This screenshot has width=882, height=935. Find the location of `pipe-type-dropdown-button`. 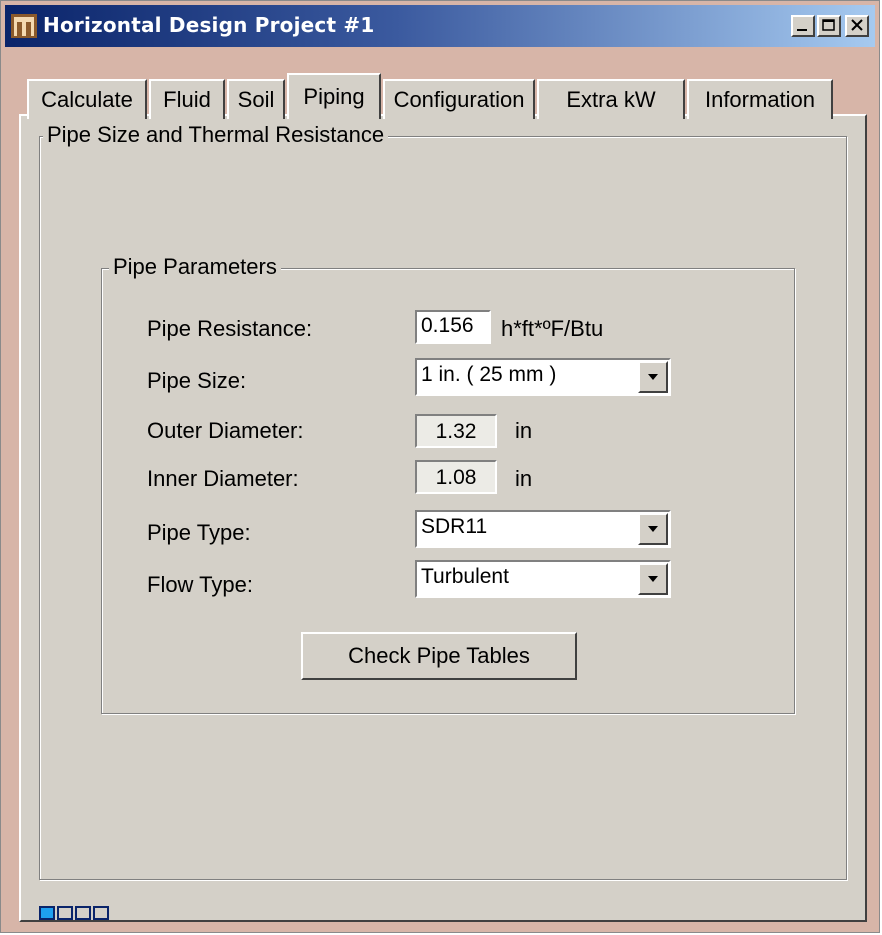

pipe-type-dropdown-button is located at coordinates (653, 529).